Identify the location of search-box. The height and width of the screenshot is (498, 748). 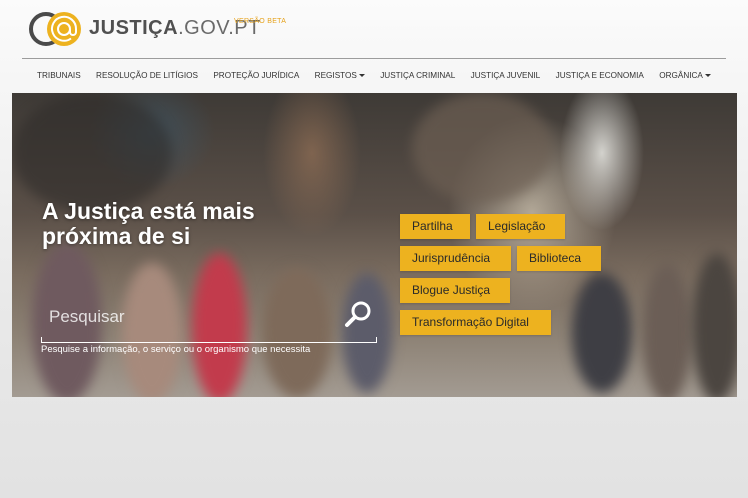
(209, 318).